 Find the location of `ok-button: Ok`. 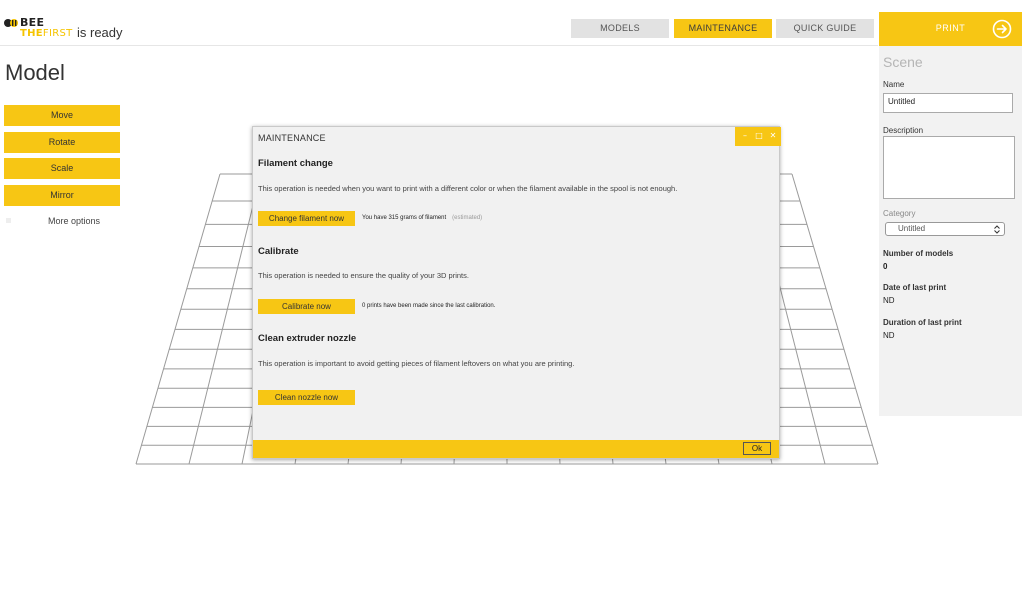

ok-button: Ok is located at coordinates (757, 448).